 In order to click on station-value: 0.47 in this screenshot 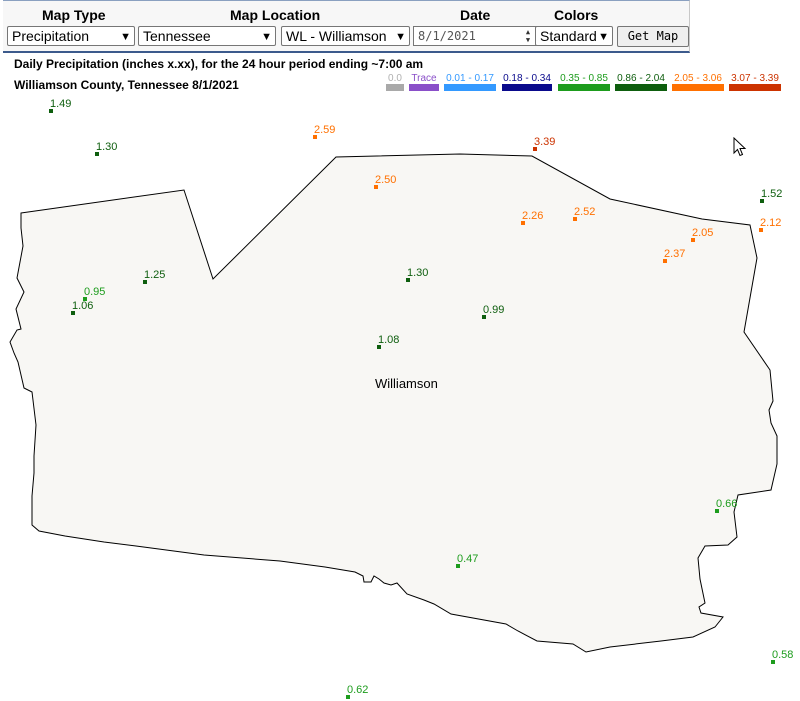, I will do `click(468, 559)`.